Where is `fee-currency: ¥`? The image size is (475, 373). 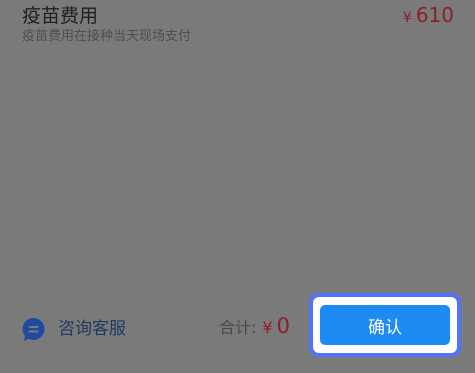
fee-currency: ¥ is located at coordinates (407, 18).